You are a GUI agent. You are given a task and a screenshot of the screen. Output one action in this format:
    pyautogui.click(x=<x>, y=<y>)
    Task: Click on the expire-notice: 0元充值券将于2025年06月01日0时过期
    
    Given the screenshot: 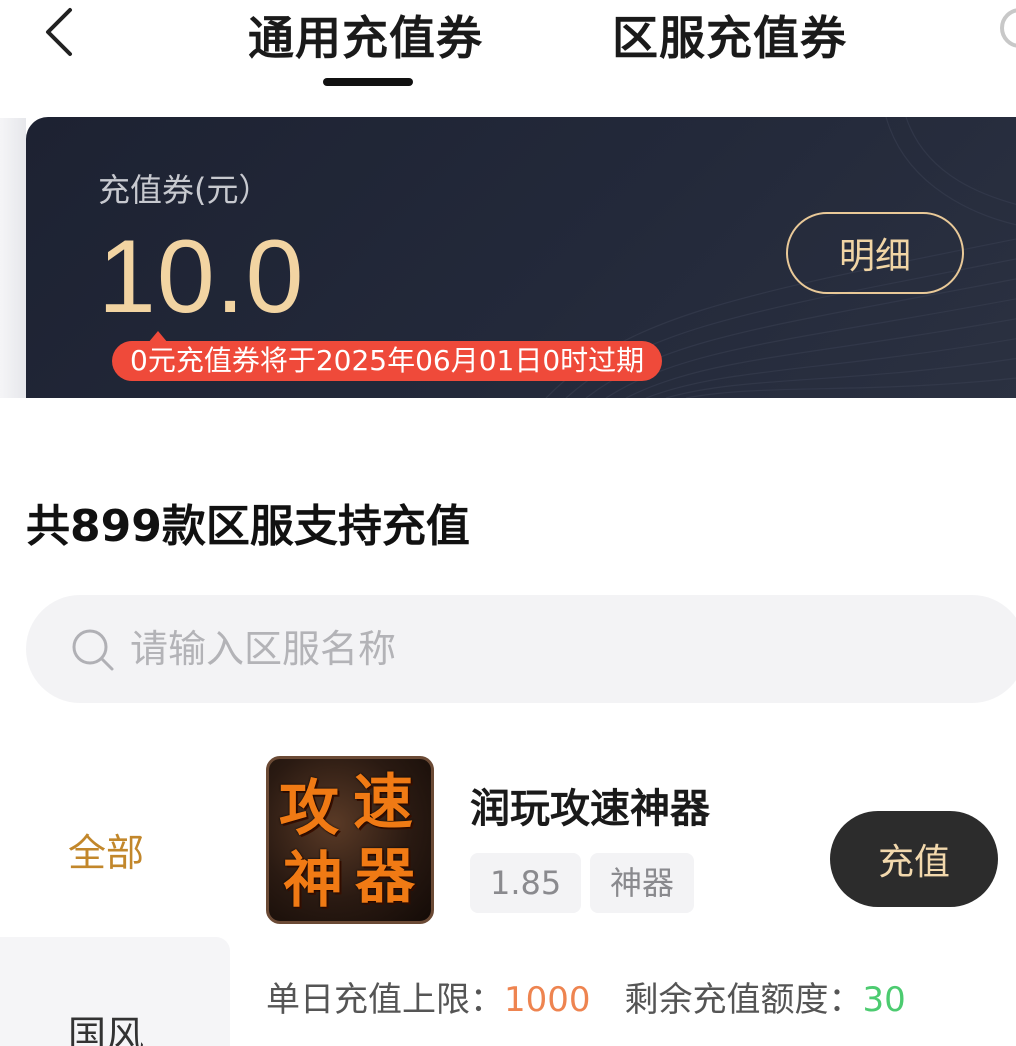 What is the action you would take?
    pyautogui.click(x=387, y=356)
    